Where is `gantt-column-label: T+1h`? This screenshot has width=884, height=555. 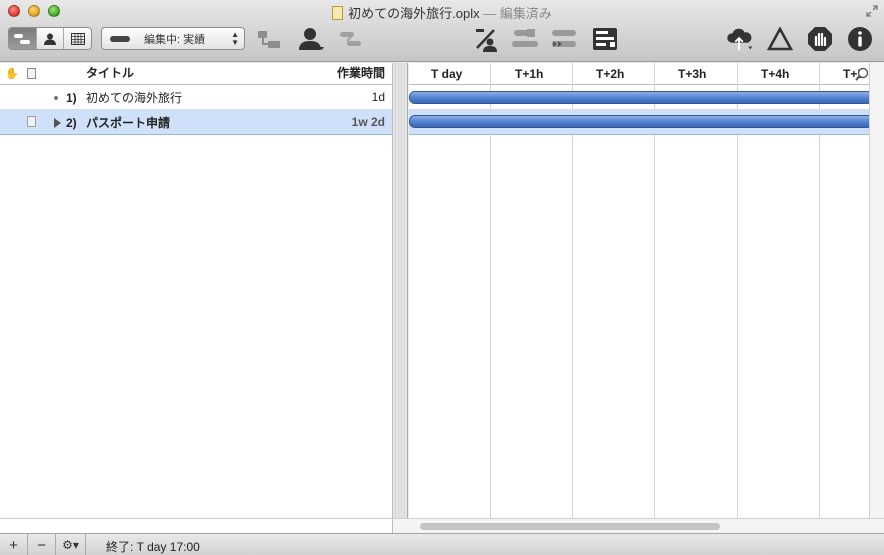 gantt-column-label: T+1h is located at coordinates (529, 74).